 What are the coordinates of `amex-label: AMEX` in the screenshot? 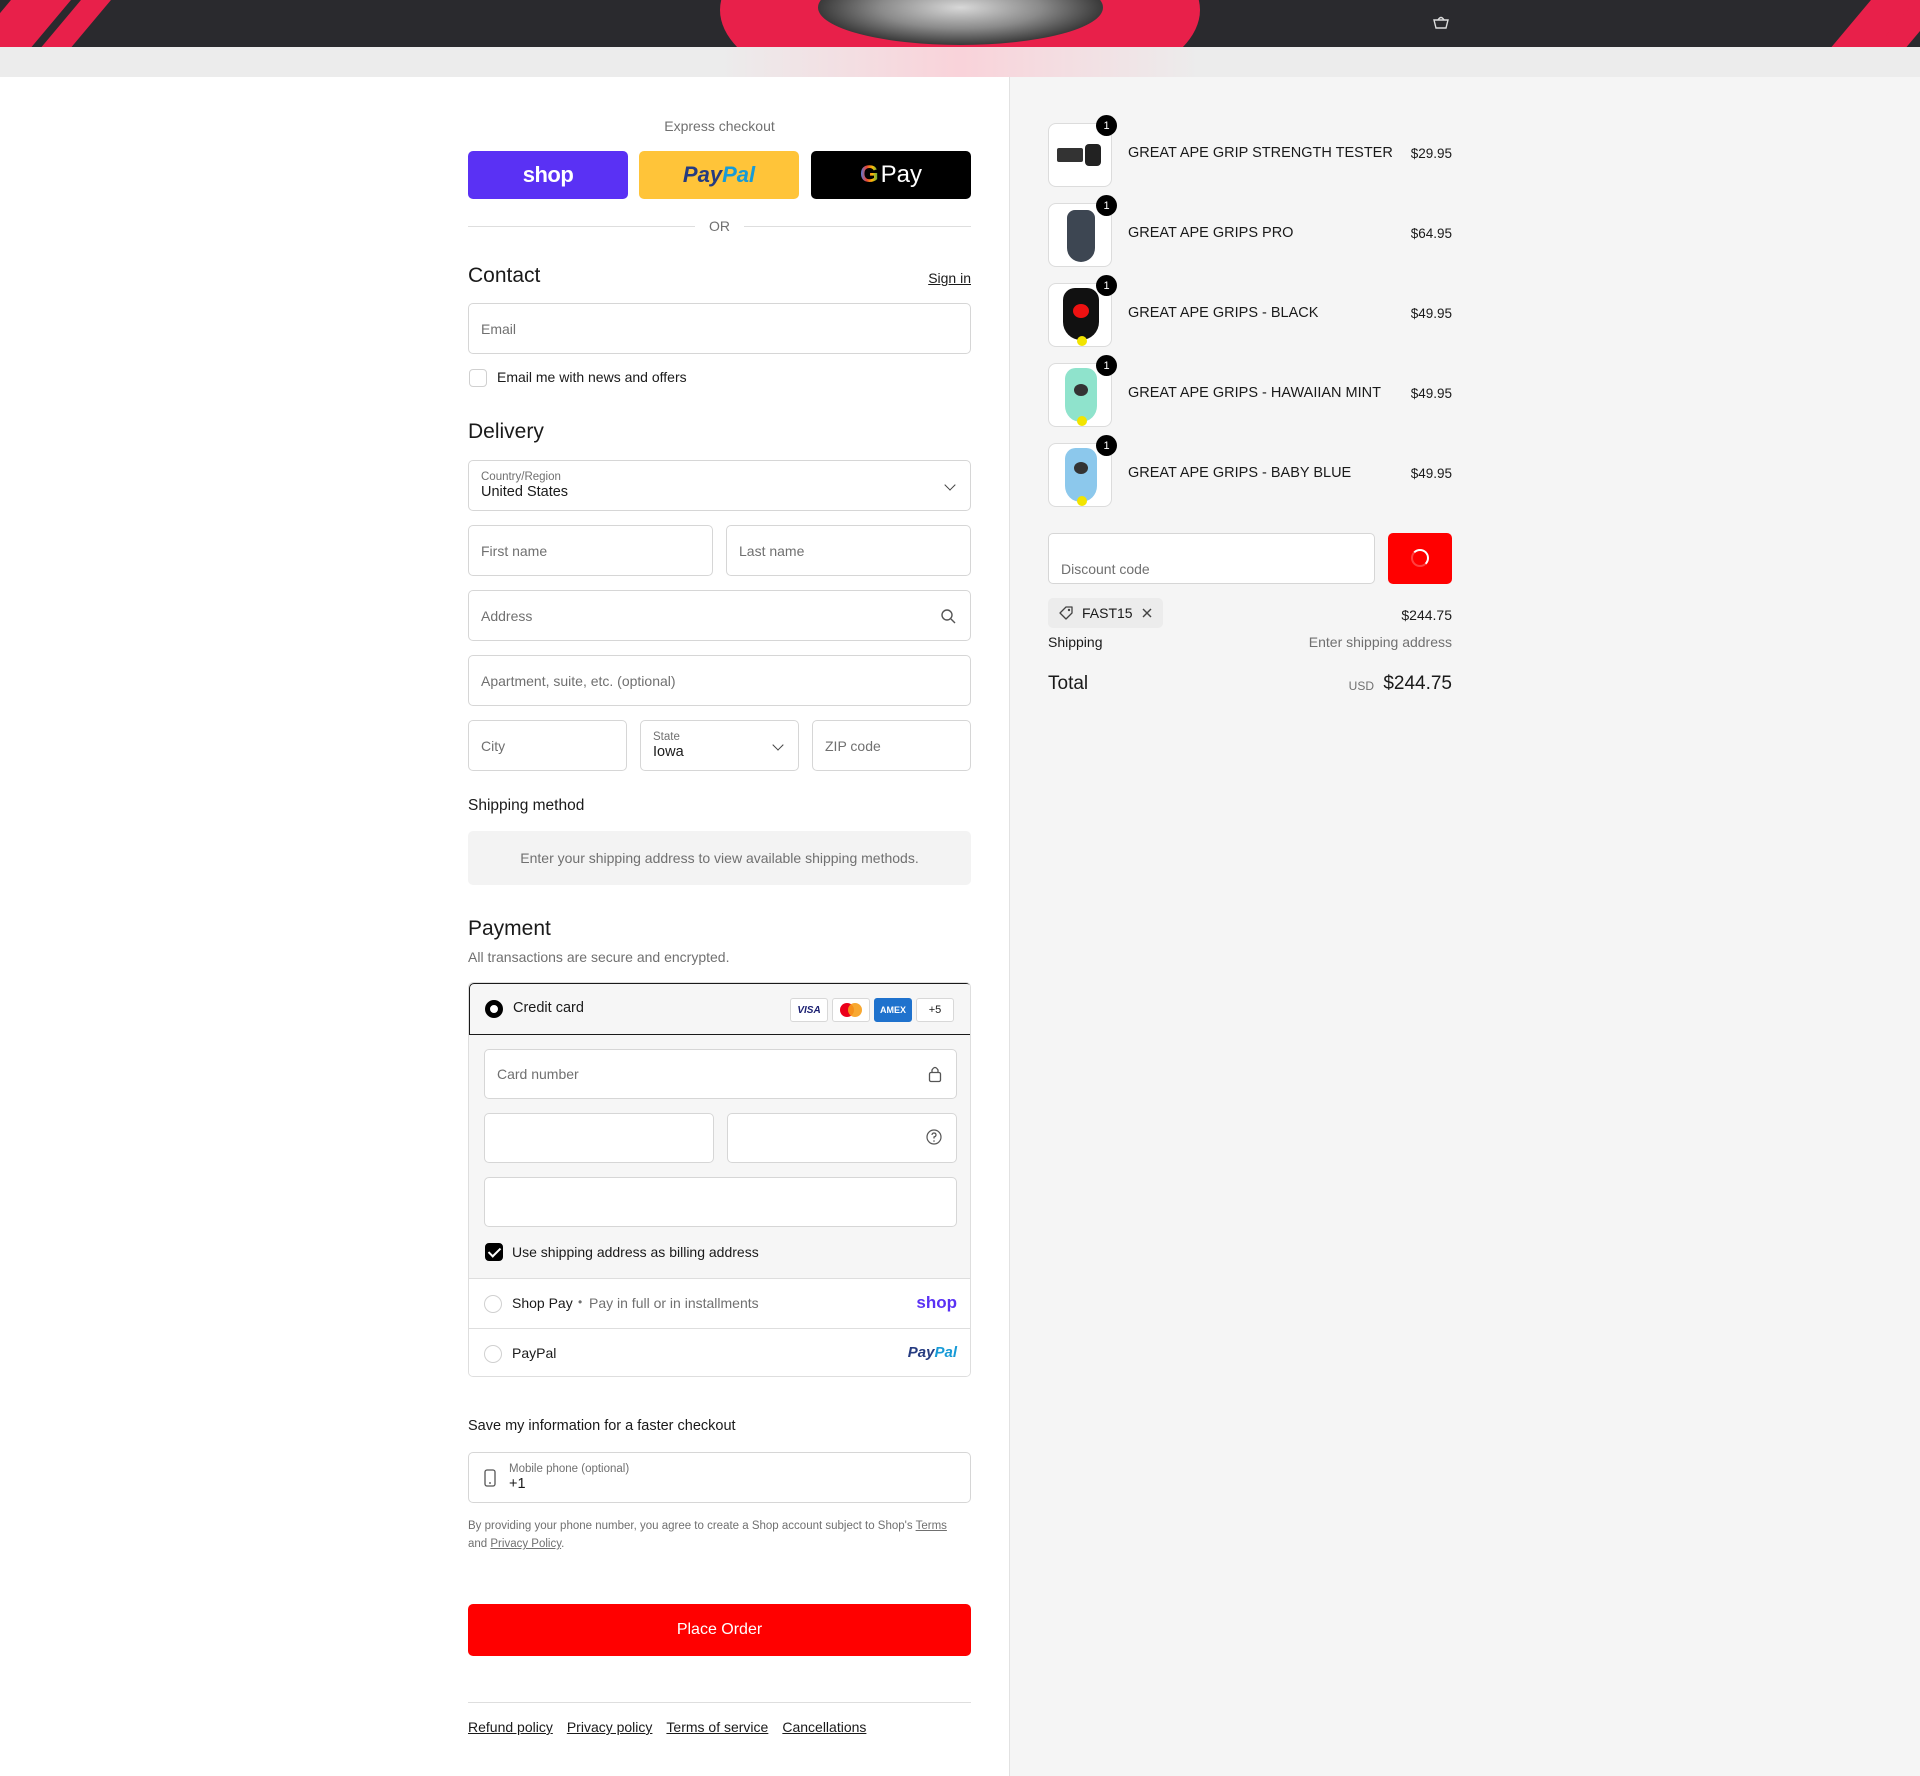 It's located at (892, 1010).